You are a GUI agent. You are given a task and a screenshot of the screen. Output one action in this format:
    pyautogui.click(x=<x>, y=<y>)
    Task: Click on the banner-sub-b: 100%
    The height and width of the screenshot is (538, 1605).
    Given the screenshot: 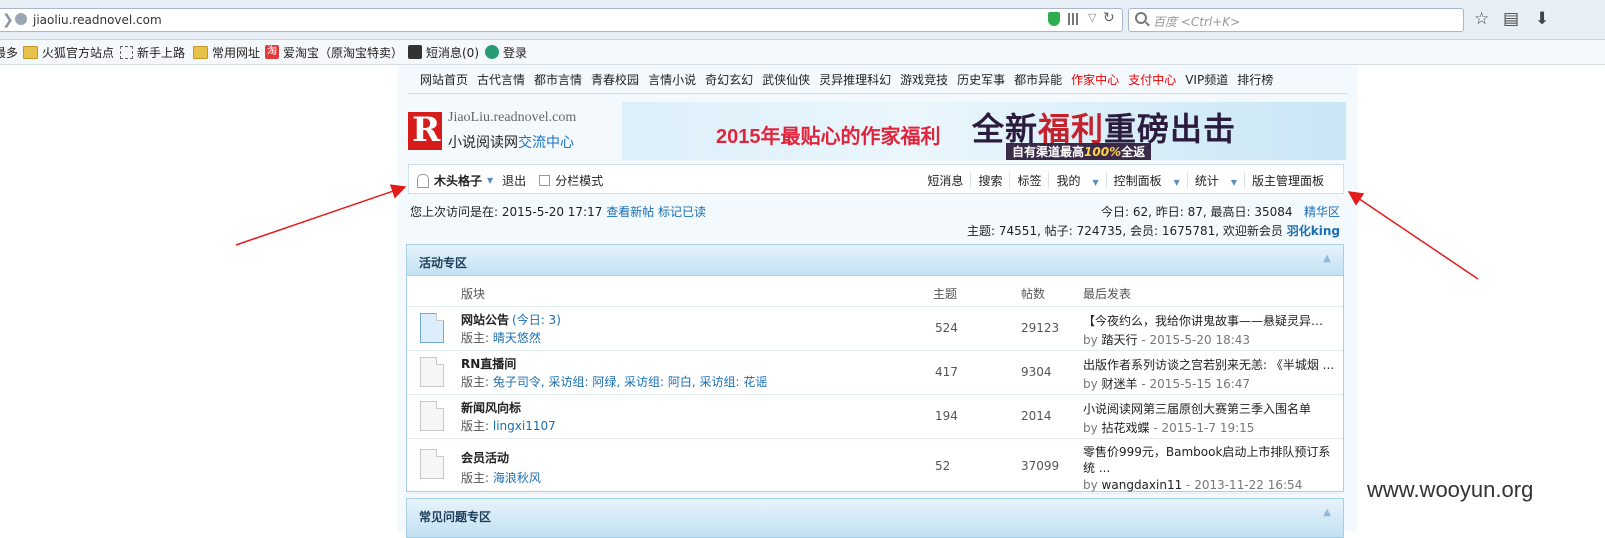 What is the action you would take?
    pyautogui.click(x=1103, y=152)
    